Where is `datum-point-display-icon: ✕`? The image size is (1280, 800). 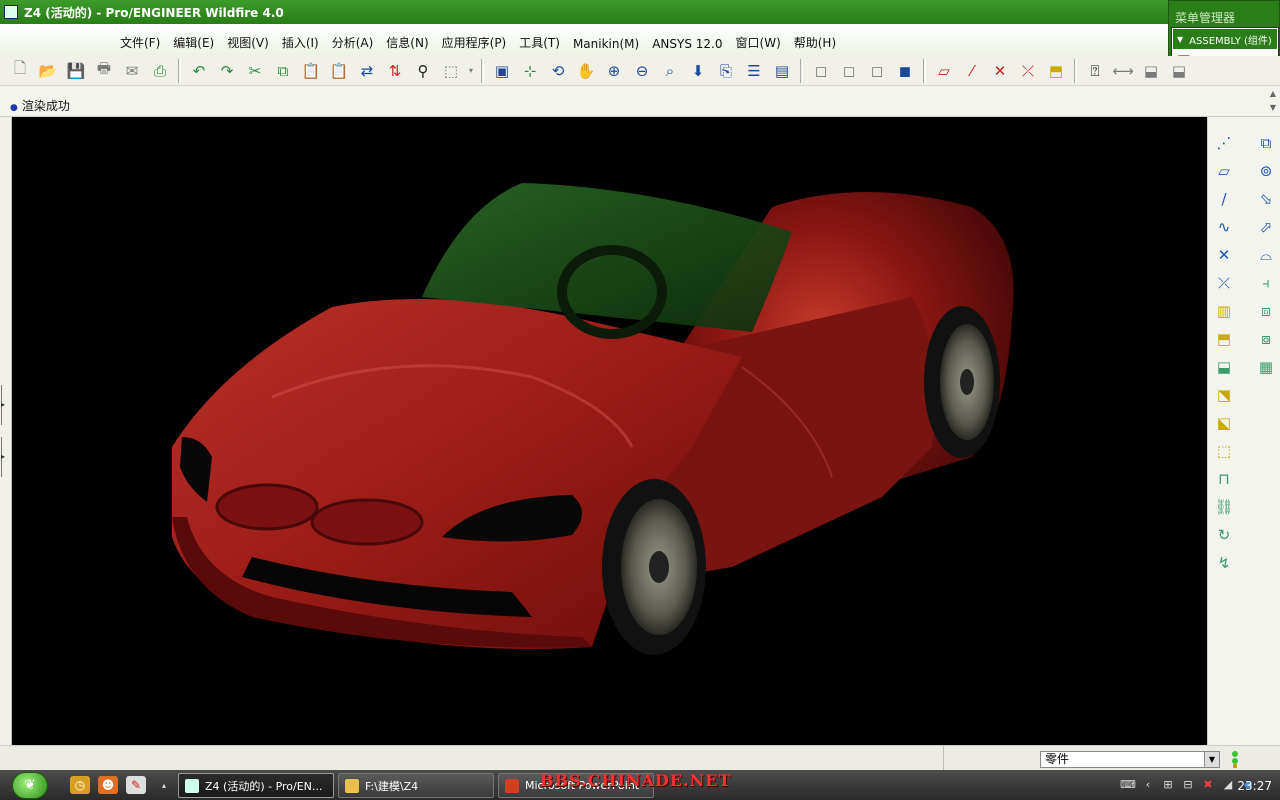
datum-point-display-icon: ✕ is located at coordinates (1000, 71).